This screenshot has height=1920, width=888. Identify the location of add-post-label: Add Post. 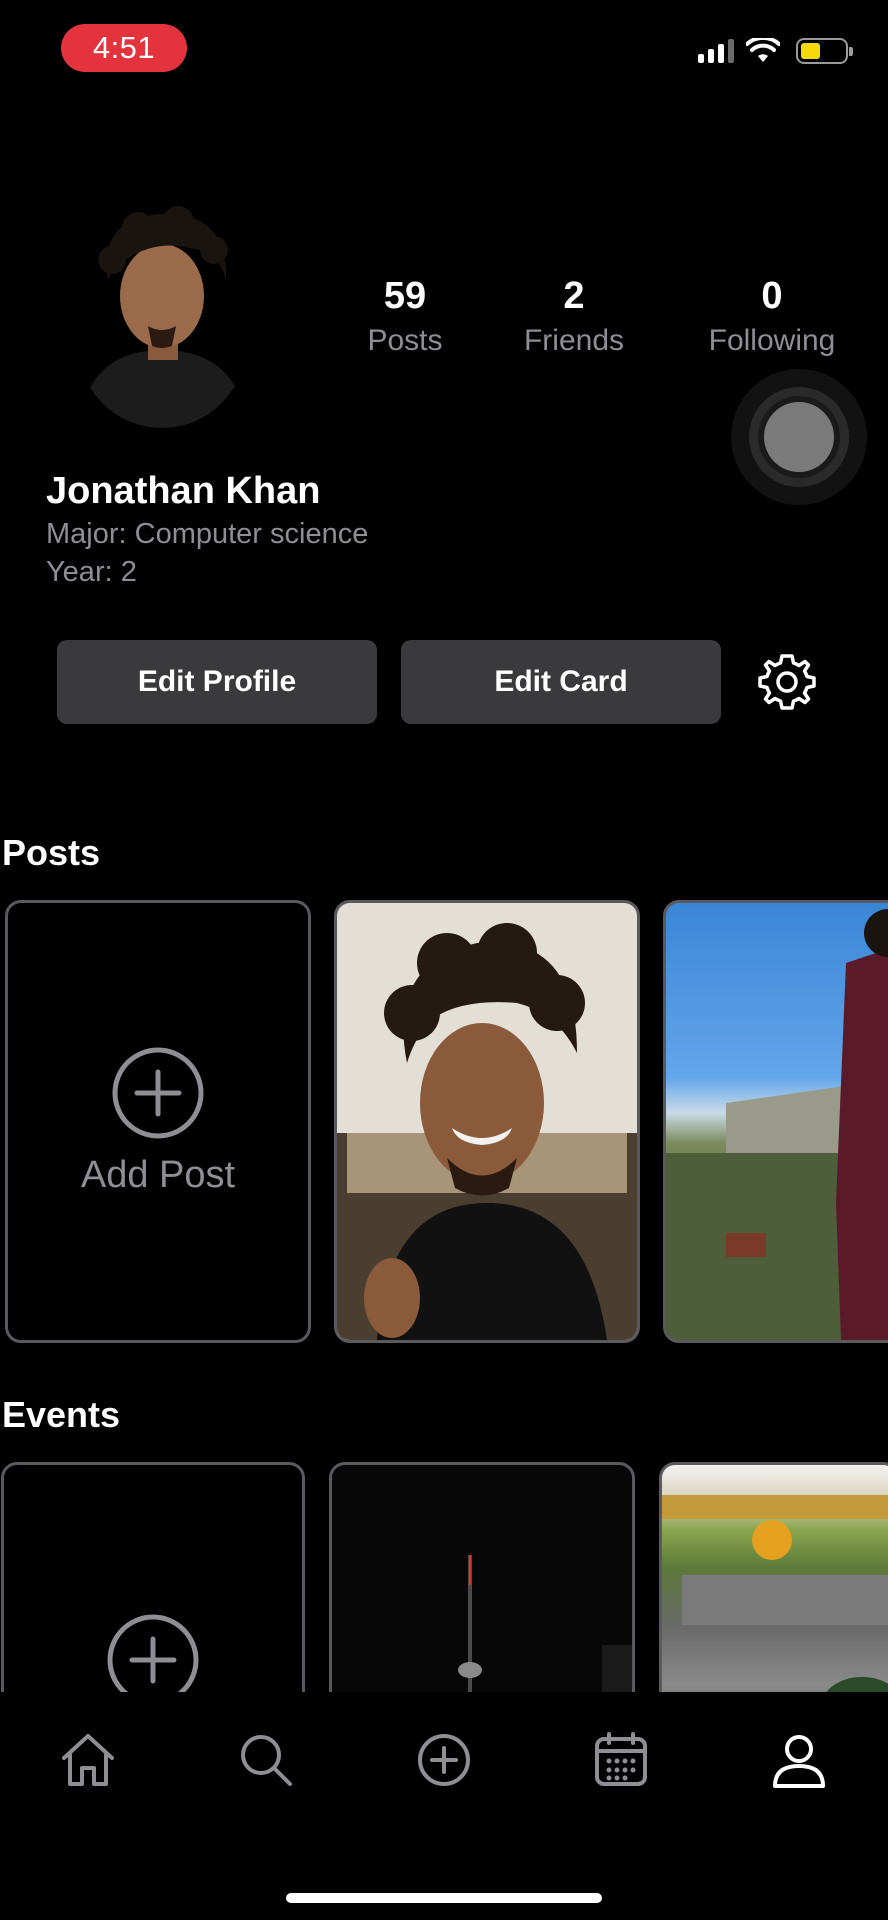
(158, 1175).